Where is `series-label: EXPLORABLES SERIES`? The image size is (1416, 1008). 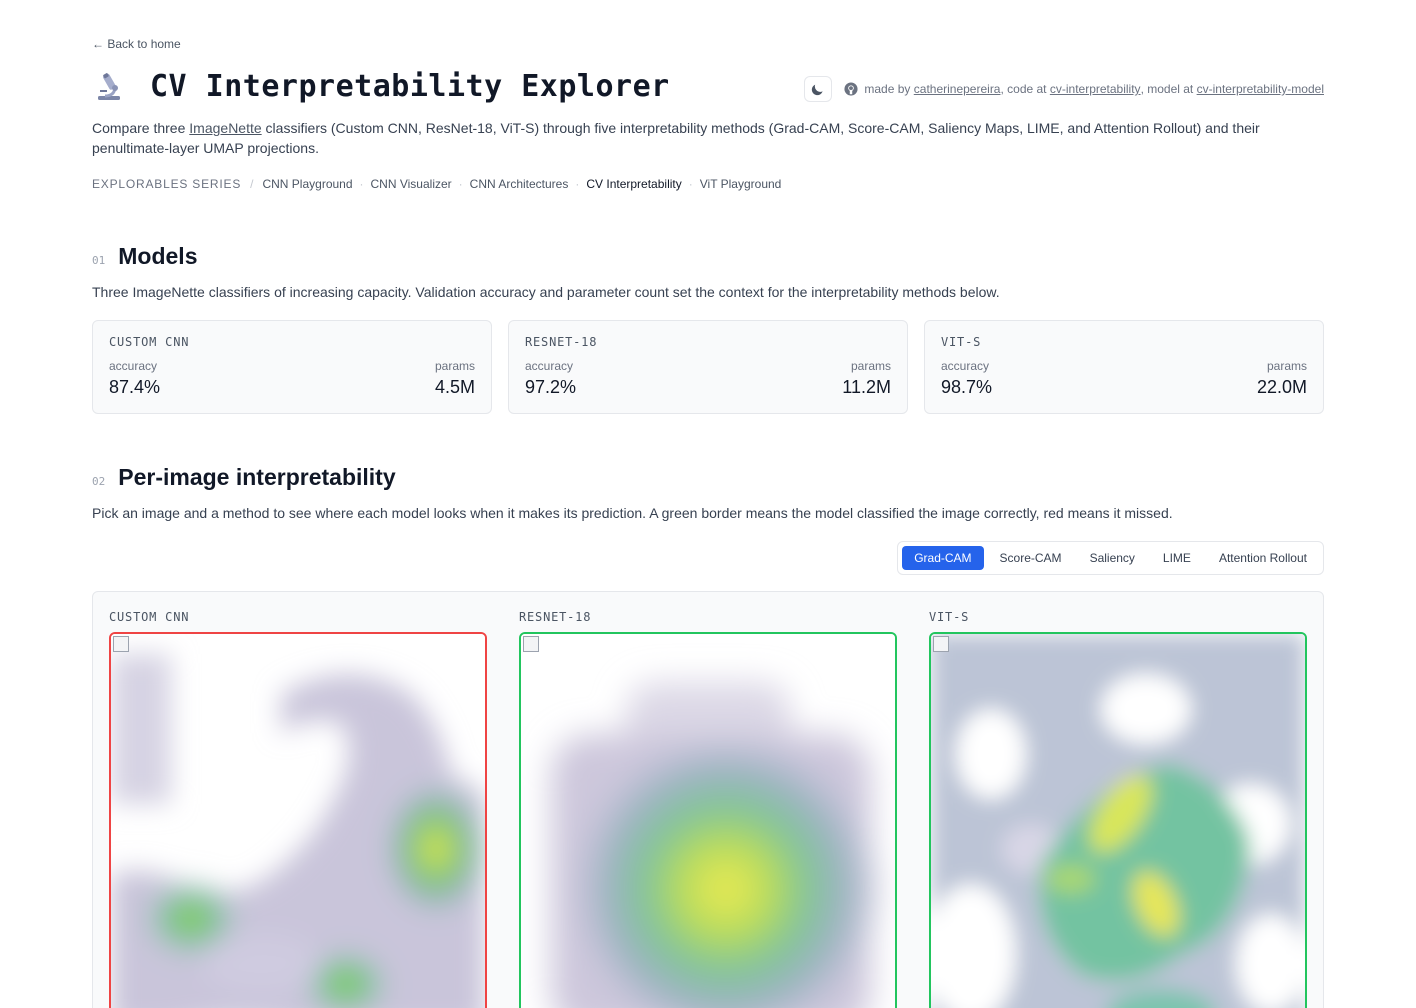 series-label: EXPLORABLES SERIES is located at coordinates (167, 184).